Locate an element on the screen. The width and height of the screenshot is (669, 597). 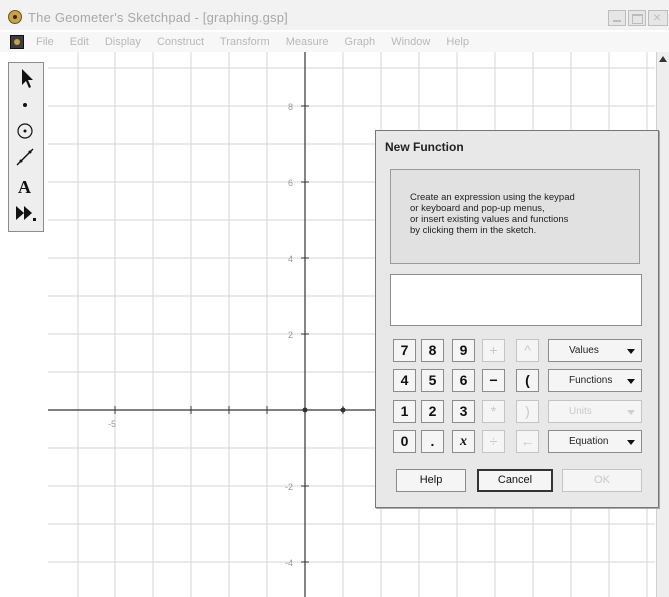
key-power: ^ is located at coordinates (527, 350).